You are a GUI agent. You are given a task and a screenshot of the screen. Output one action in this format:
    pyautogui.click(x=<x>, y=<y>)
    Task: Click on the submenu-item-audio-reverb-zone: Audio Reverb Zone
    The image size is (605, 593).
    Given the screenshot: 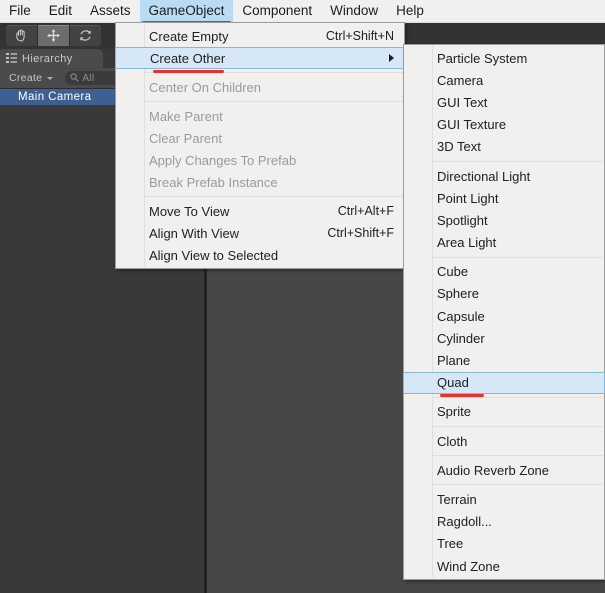 What is the action you would take?
    pyautogui.click(x=504, y=470)
    